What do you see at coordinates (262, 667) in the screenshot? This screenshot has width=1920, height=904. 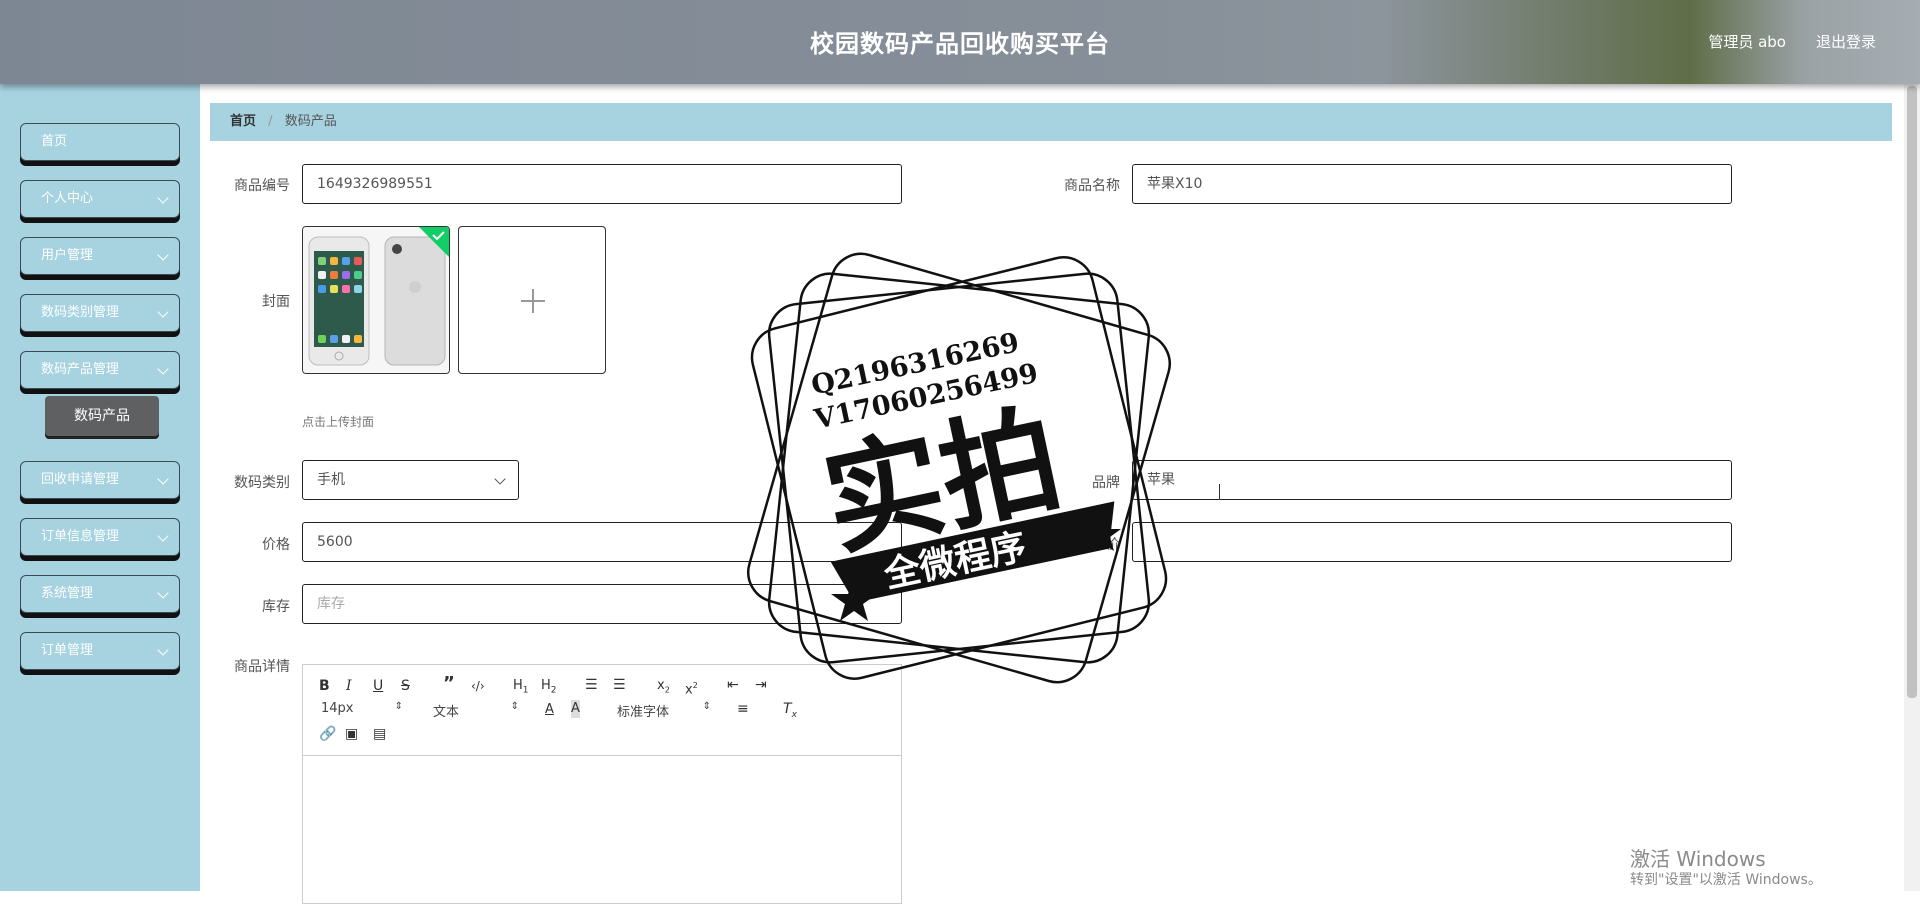 I see `detail-label: 商品详情` at bounding box center [262, 667].